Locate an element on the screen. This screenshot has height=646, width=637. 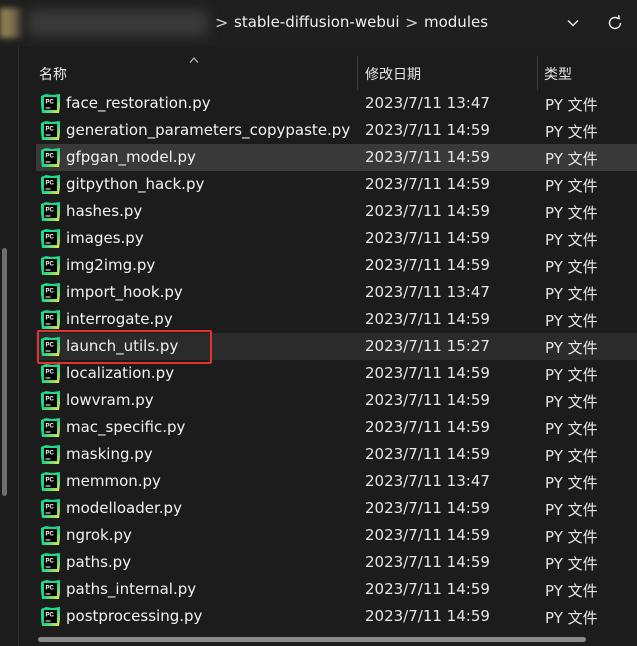
file-row: PC postprocessing.py 2023/7/11 14:59 PY 文件 is located at coordinates (336, 616).